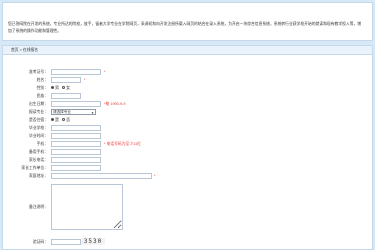 The image size is (375, 250). What do you see at coordinates (76, 136) in the screenshot?
I see `grad-date-input` at bounding box center [76, 136].